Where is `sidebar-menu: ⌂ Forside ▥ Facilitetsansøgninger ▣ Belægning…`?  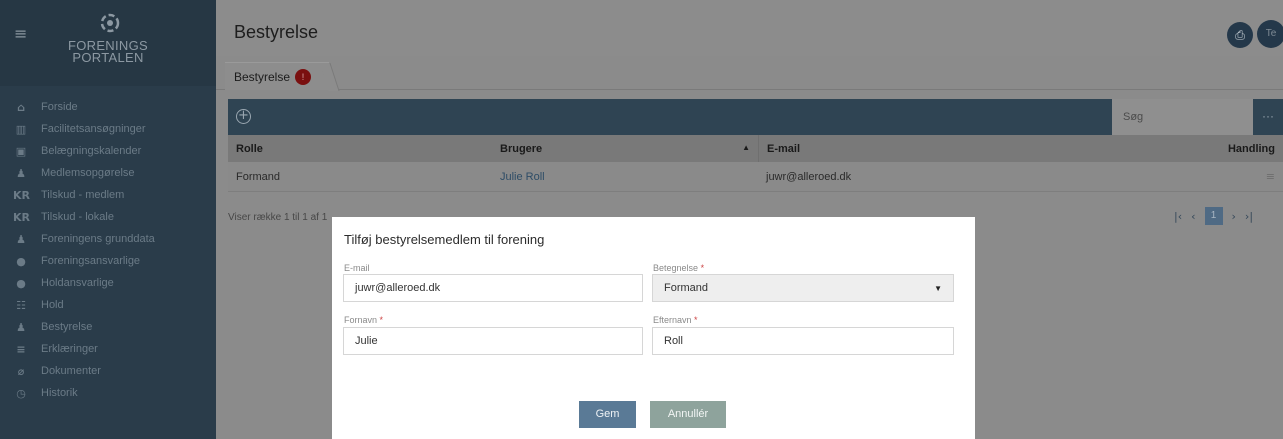 sidebar-menu: ⌂ Forside ▥ Facilitetsansøgninger ▣ Belægning… is located at coordinates (108, 245).